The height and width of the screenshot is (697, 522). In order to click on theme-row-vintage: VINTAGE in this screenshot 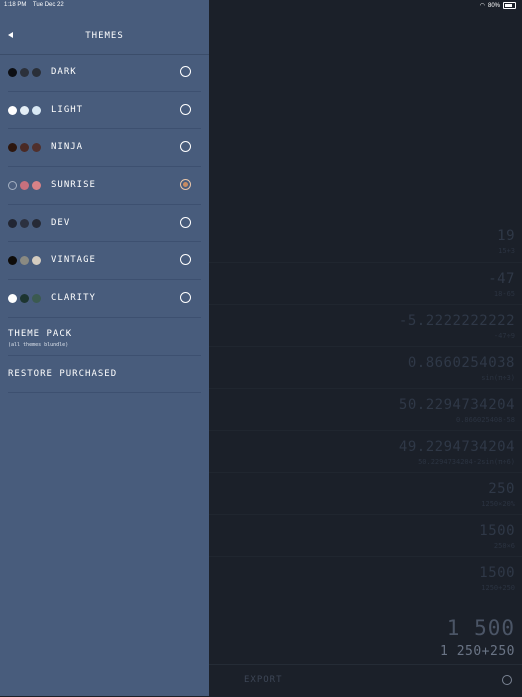, I will do `click(104, 261)`.